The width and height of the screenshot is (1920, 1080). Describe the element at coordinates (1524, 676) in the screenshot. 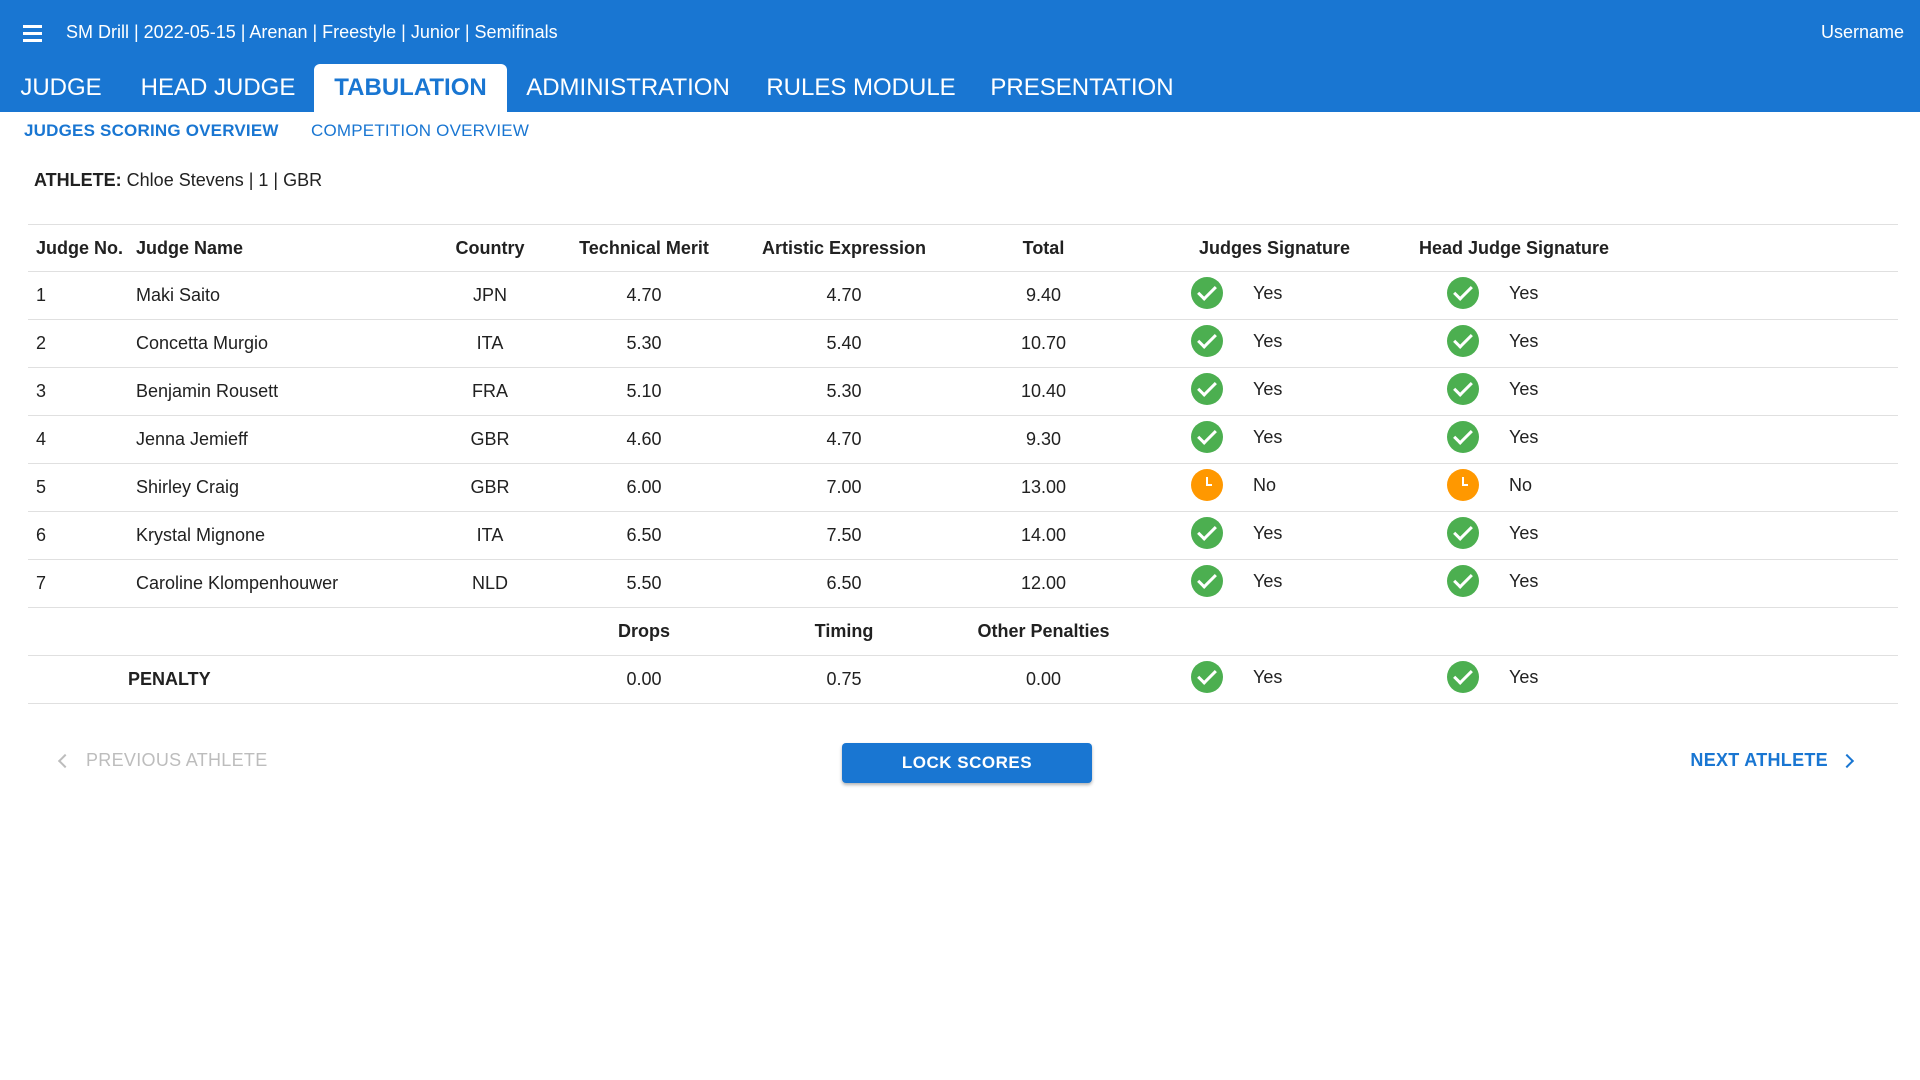

I see `penalty-head-judge-signature: Yes` at that location.